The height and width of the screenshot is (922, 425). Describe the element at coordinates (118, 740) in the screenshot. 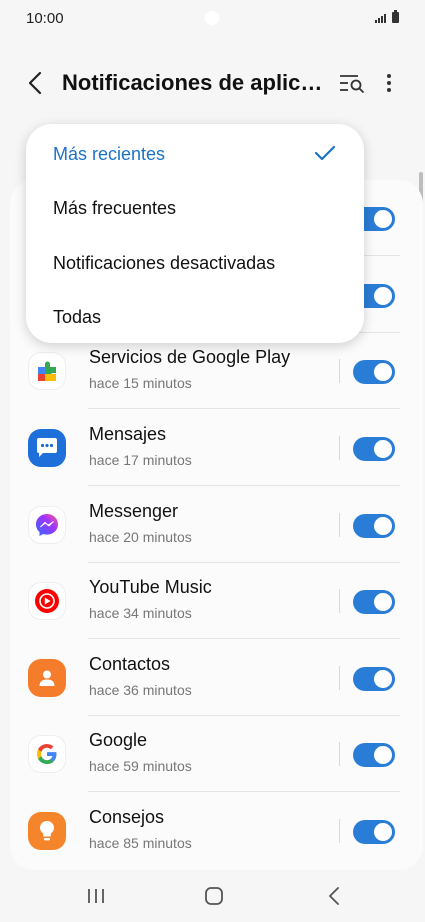

I see `app-name: Google` at that location.